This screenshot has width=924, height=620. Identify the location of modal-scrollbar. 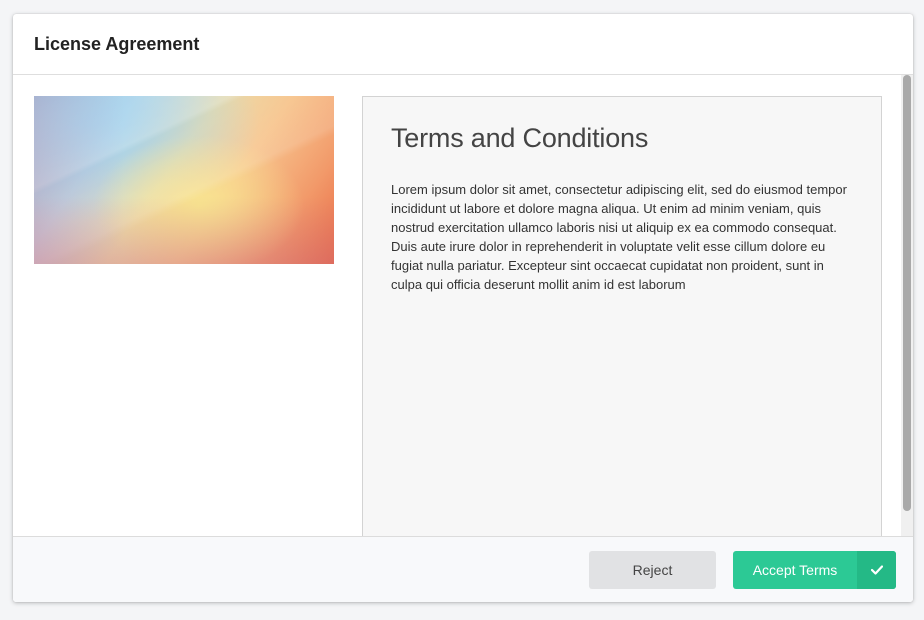
(907, 305).